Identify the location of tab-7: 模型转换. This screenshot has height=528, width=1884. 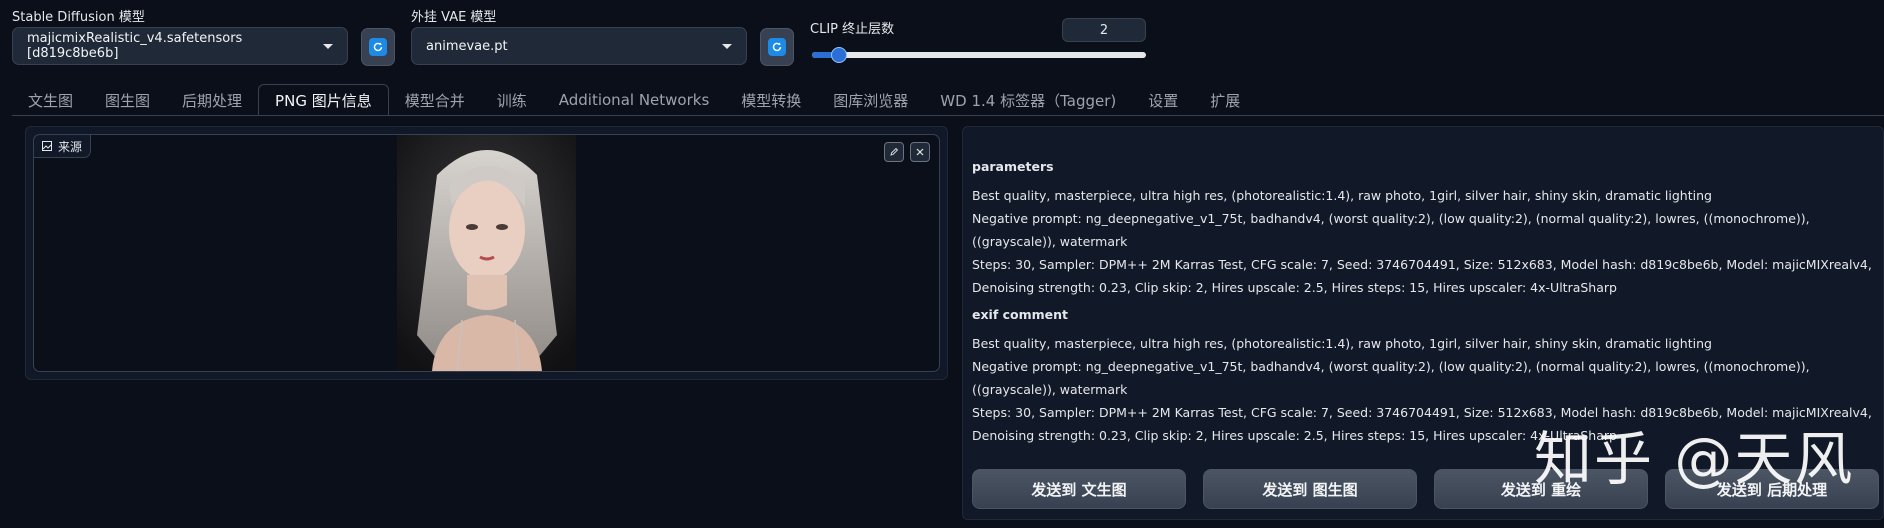
(771, 100).